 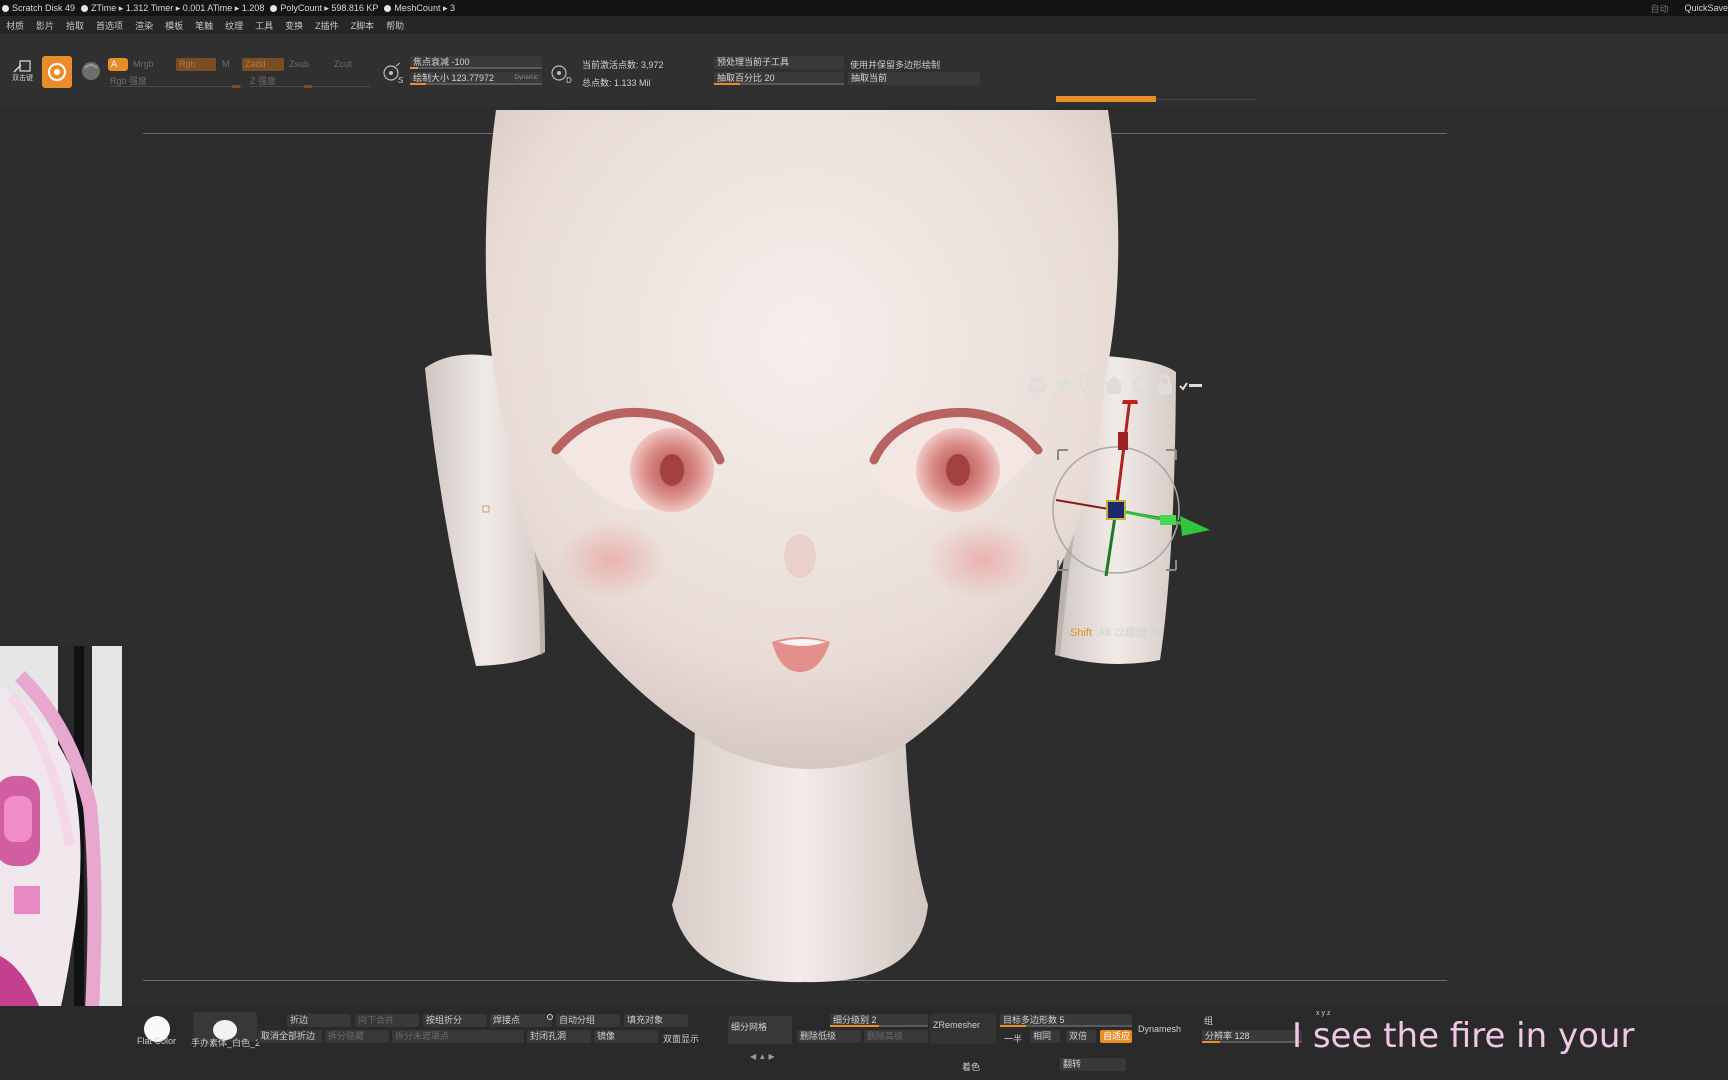 I want to click on split-hidden-button: 拆分隐藏, so click(x=357, y=1036).